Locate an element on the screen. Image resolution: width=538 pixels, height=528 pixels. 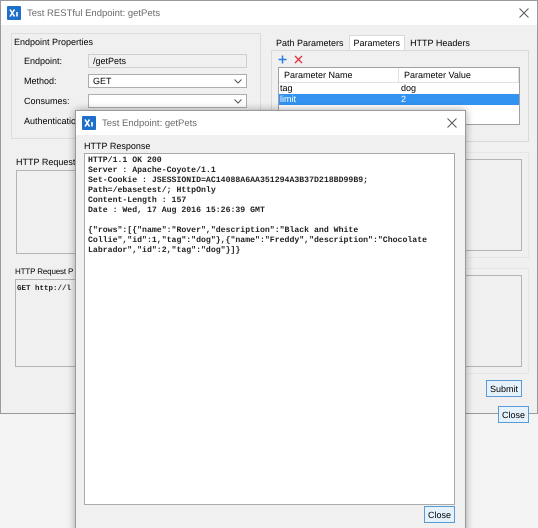
delete-icon is located at coordinates (298, 59).